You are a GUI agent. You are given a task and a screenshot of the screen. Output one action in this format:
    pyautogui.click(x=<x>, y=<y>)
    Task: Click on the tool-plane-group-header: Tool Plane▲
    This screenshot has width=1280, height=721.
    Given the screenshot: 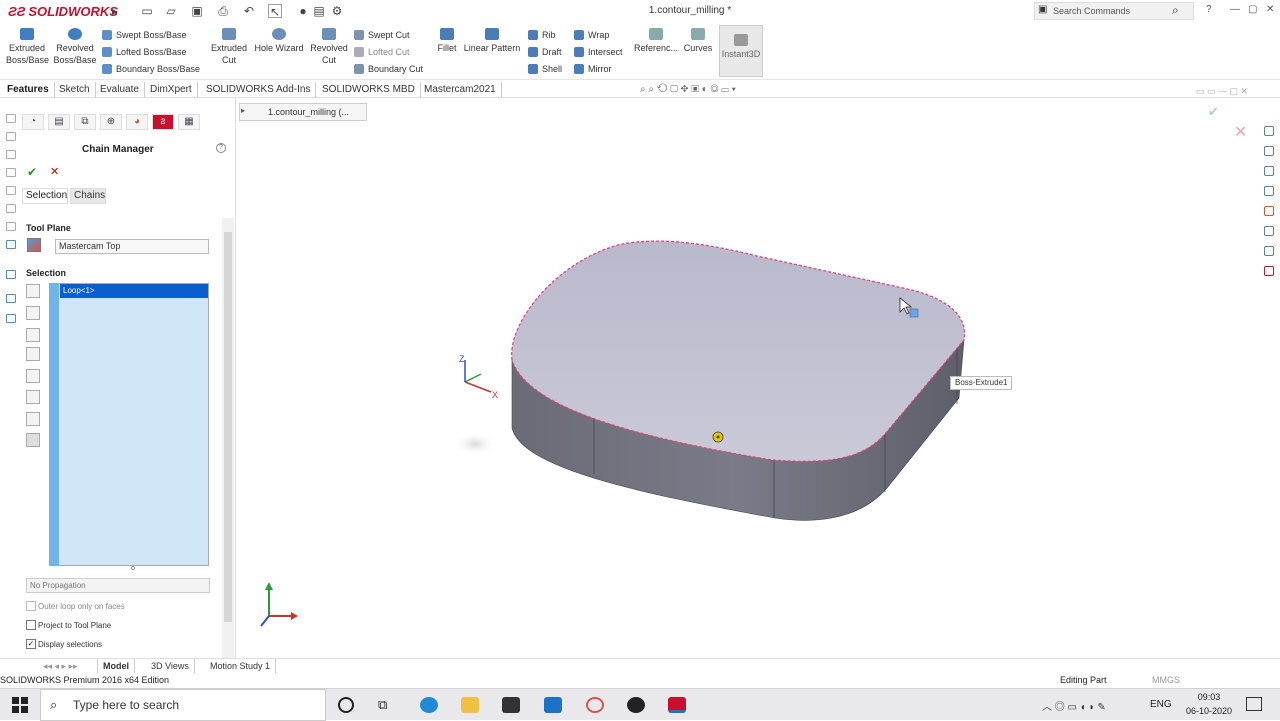 What is the action you would take?
    pyautogui.click(x=127, y=228)
    